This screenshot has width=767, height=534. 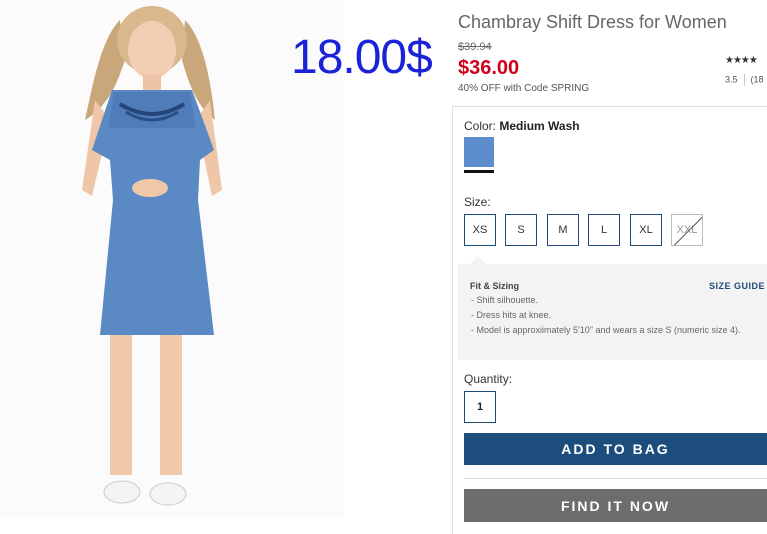 I want to click on size-option-s: S, so click(x=521, y=230).